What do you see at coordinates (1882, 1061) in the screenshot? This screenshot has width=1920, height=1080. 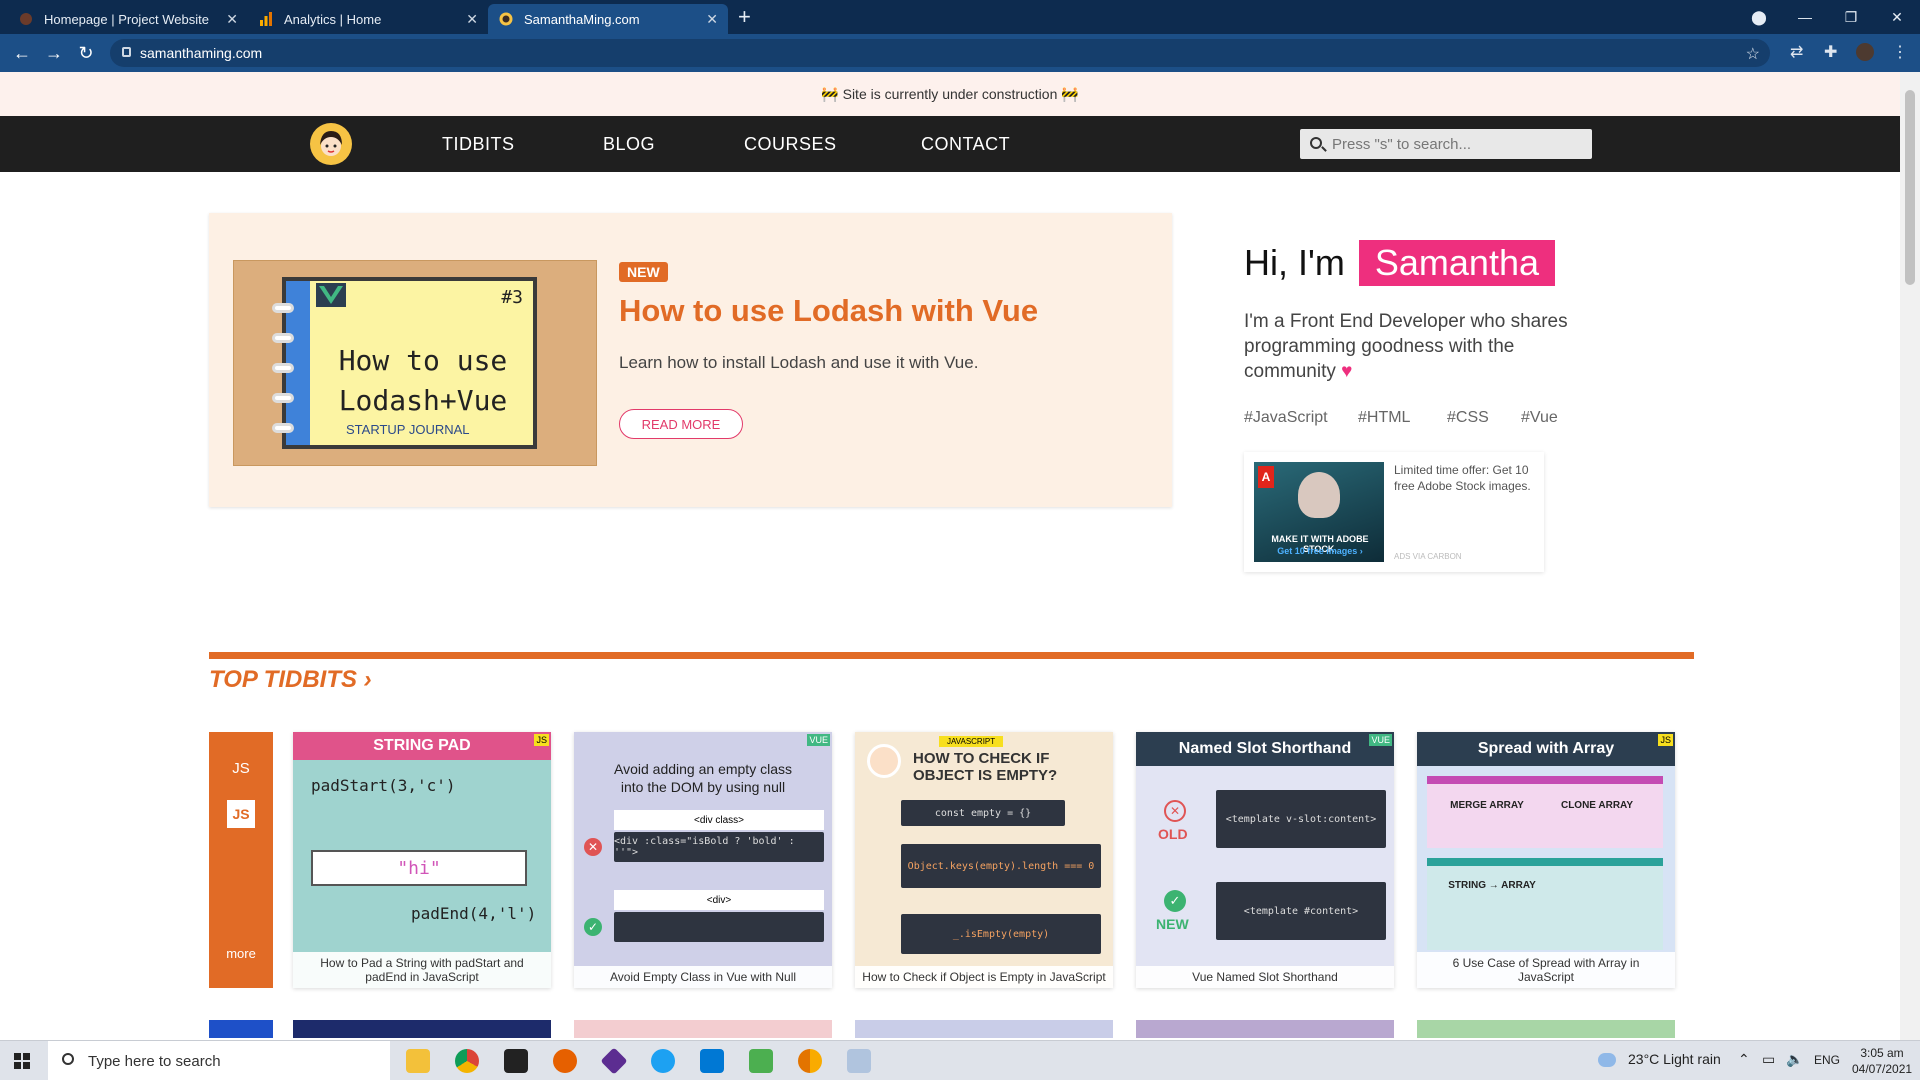 I see `clock: 3:05 am 04/07/2021` at bounding box center [1882, 1061].